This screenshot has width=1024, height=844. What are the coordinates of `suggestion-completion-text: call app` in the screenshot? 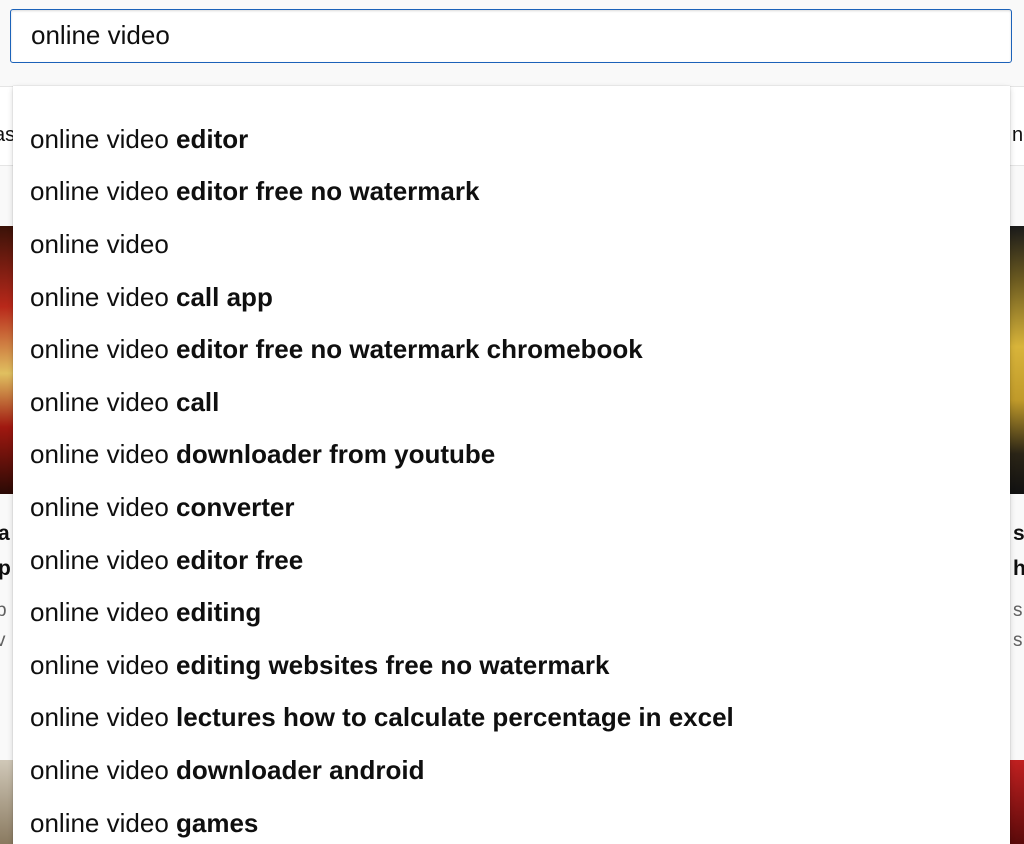 It's located at (220, 296).